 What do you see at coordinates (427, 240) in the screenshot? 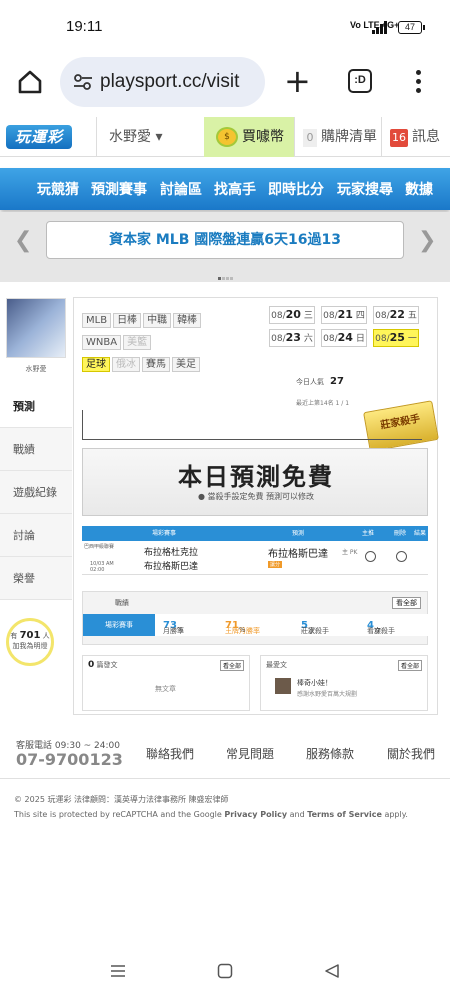
I see `chevron-right-icon: ❯` at bounding box center [427, 240].